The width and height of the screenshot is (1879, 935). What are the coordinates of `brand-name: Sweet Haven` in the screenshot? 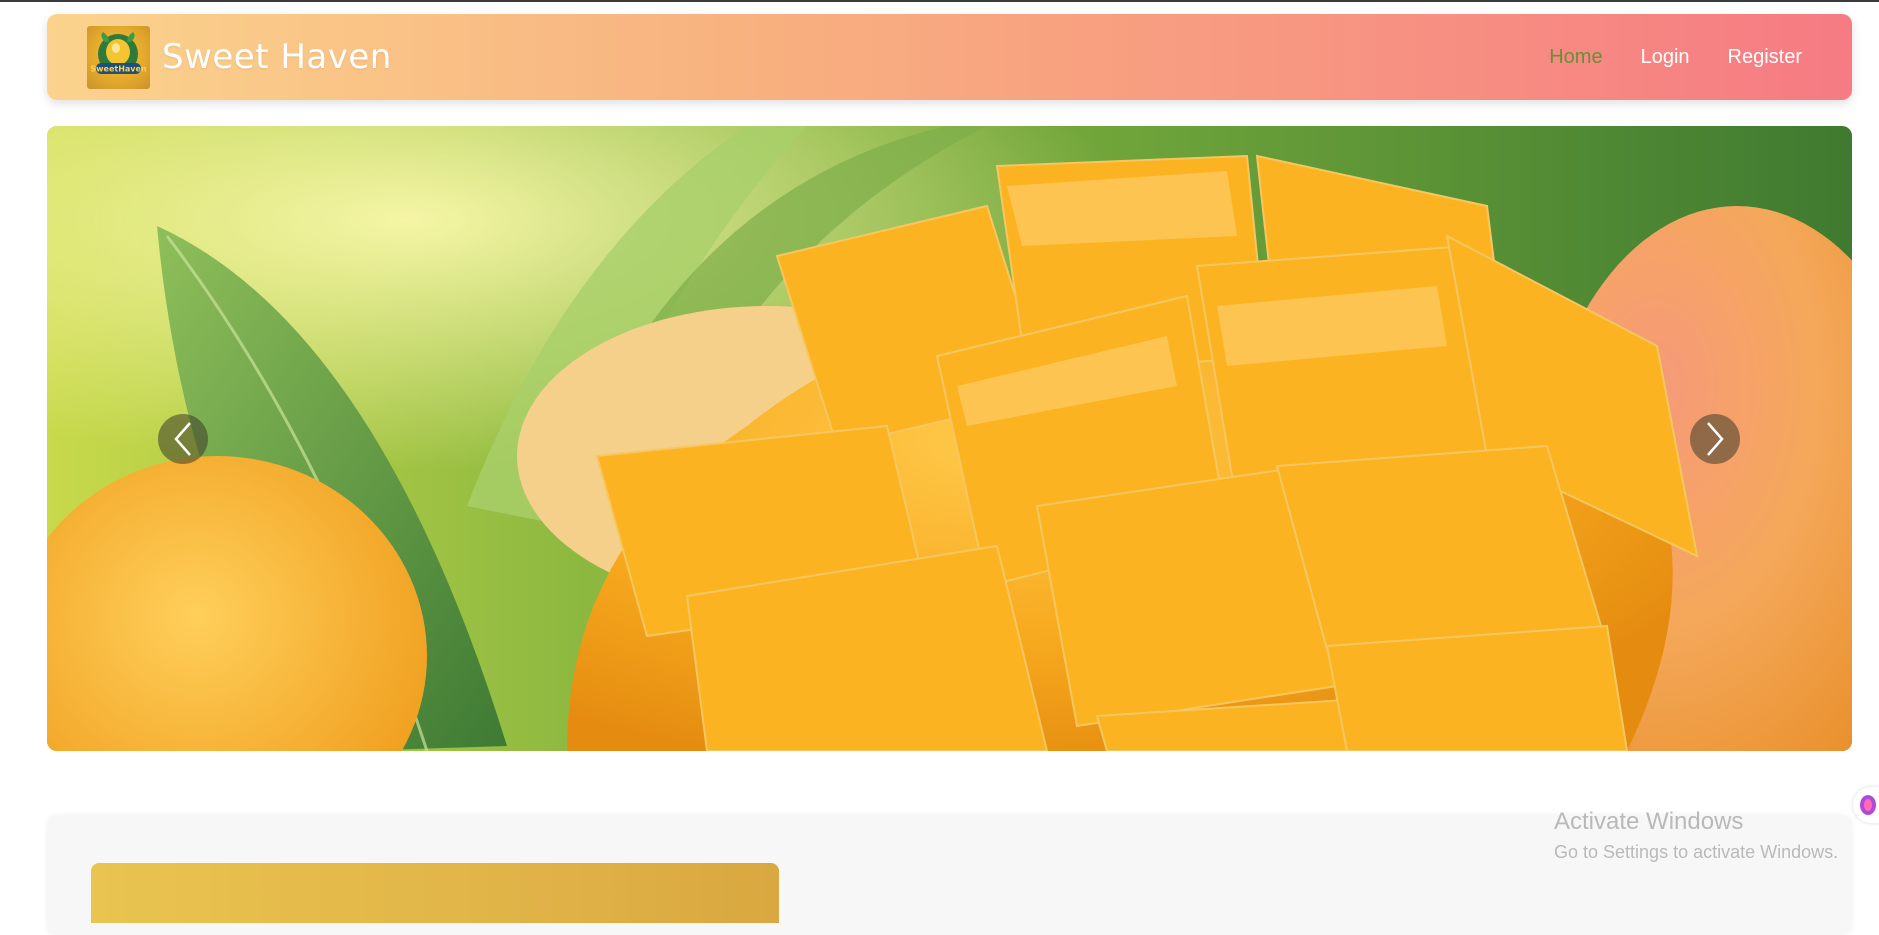 It's located at (277, 57).